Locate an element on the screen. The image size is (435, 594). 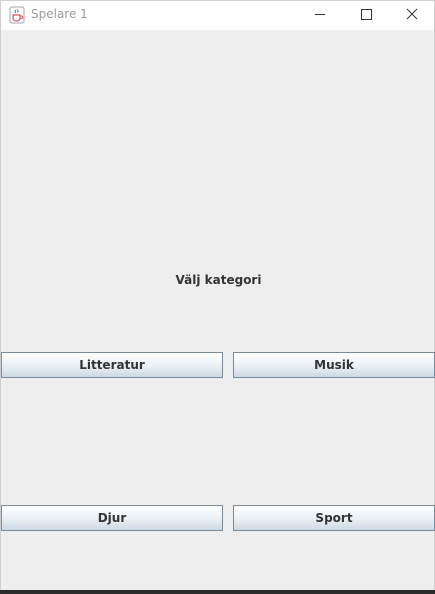
window-bottom-edge is located at coordinates (217, 592).